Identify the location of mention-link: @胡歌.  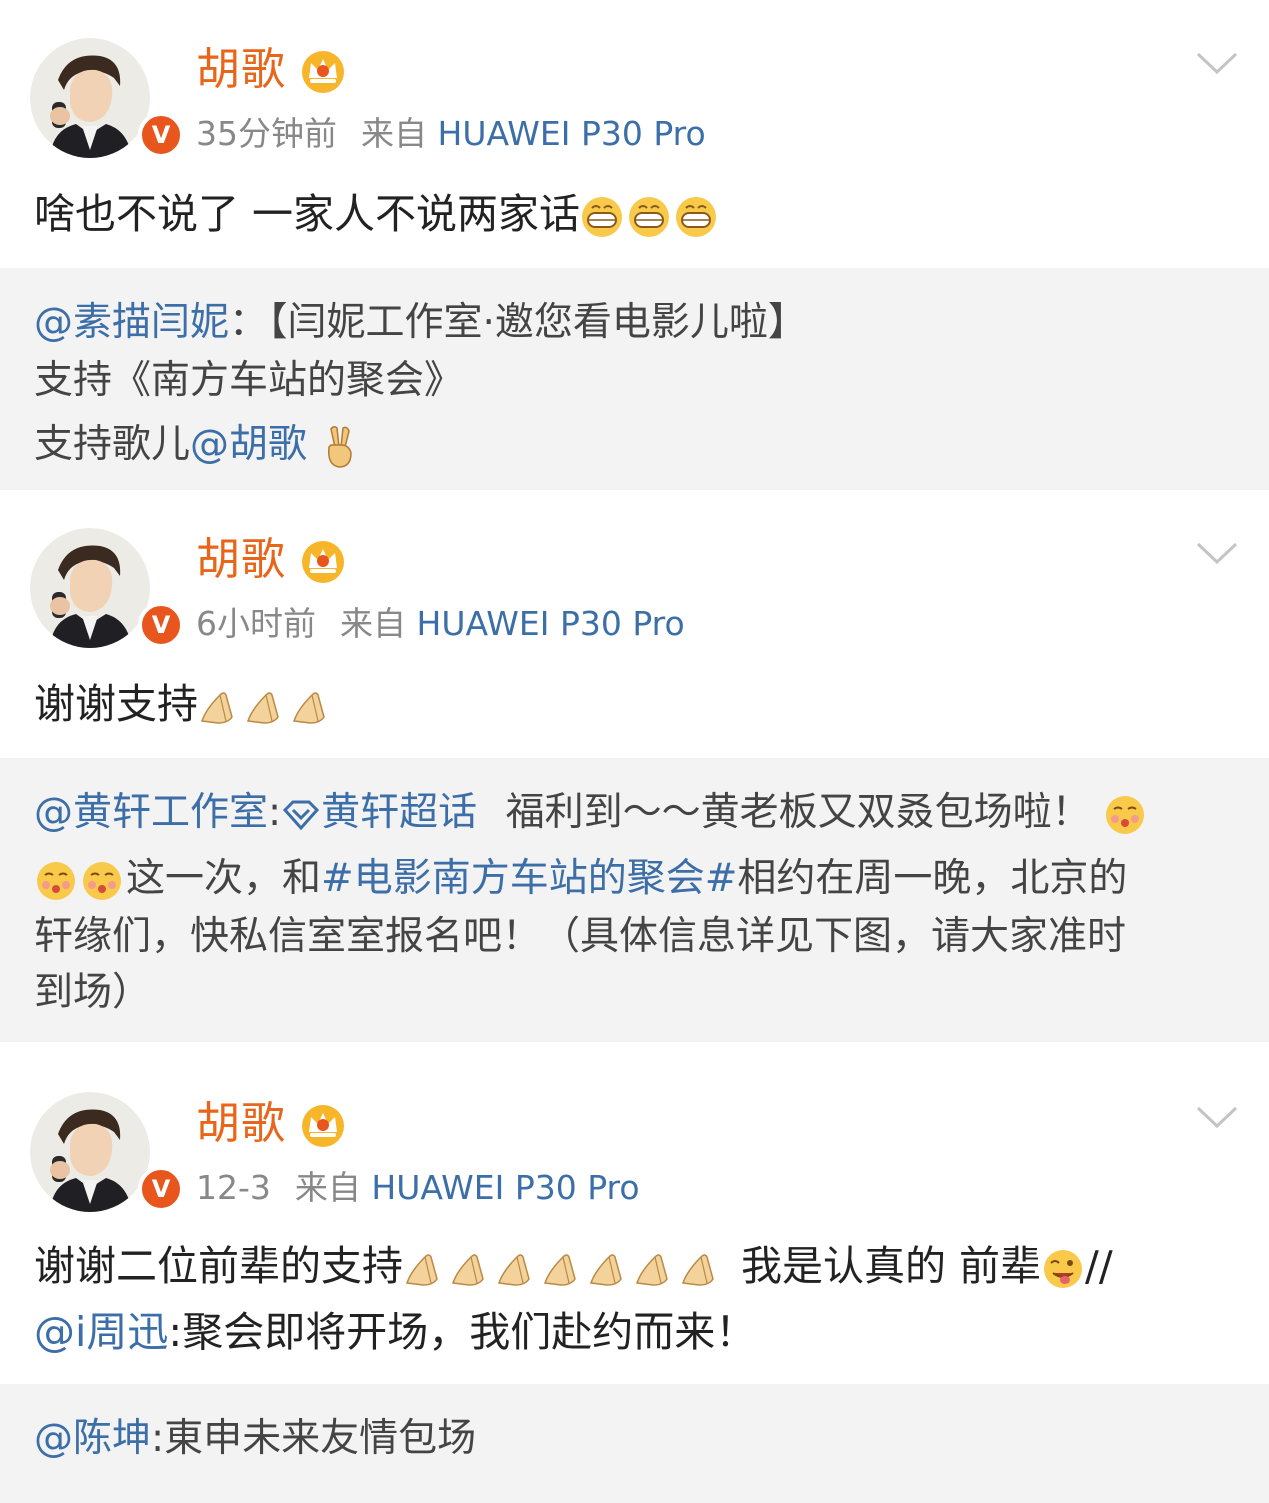
(248, 444).